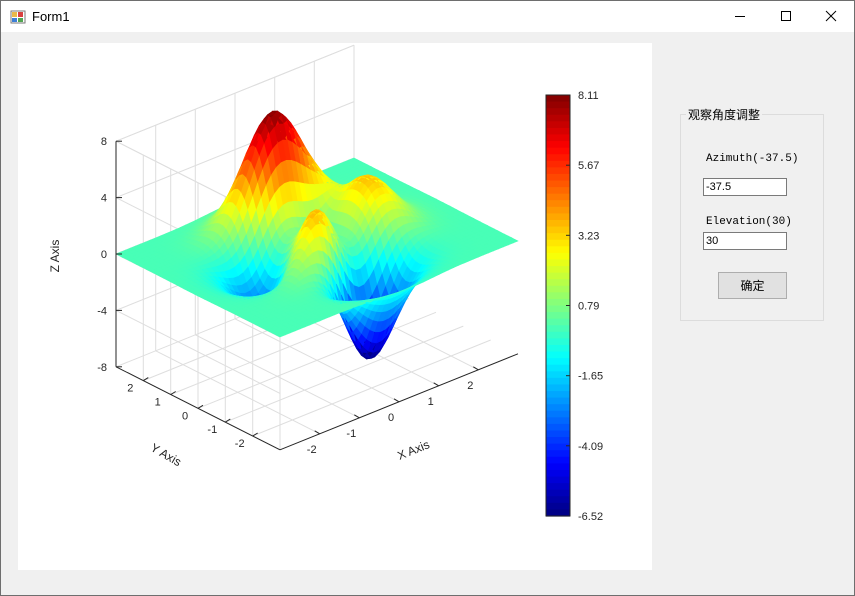  What do you see at coordinates (590, 447) in the screenshot?
I see `colorbar-tick-label: -4.09` at bounding box center [590, 447].